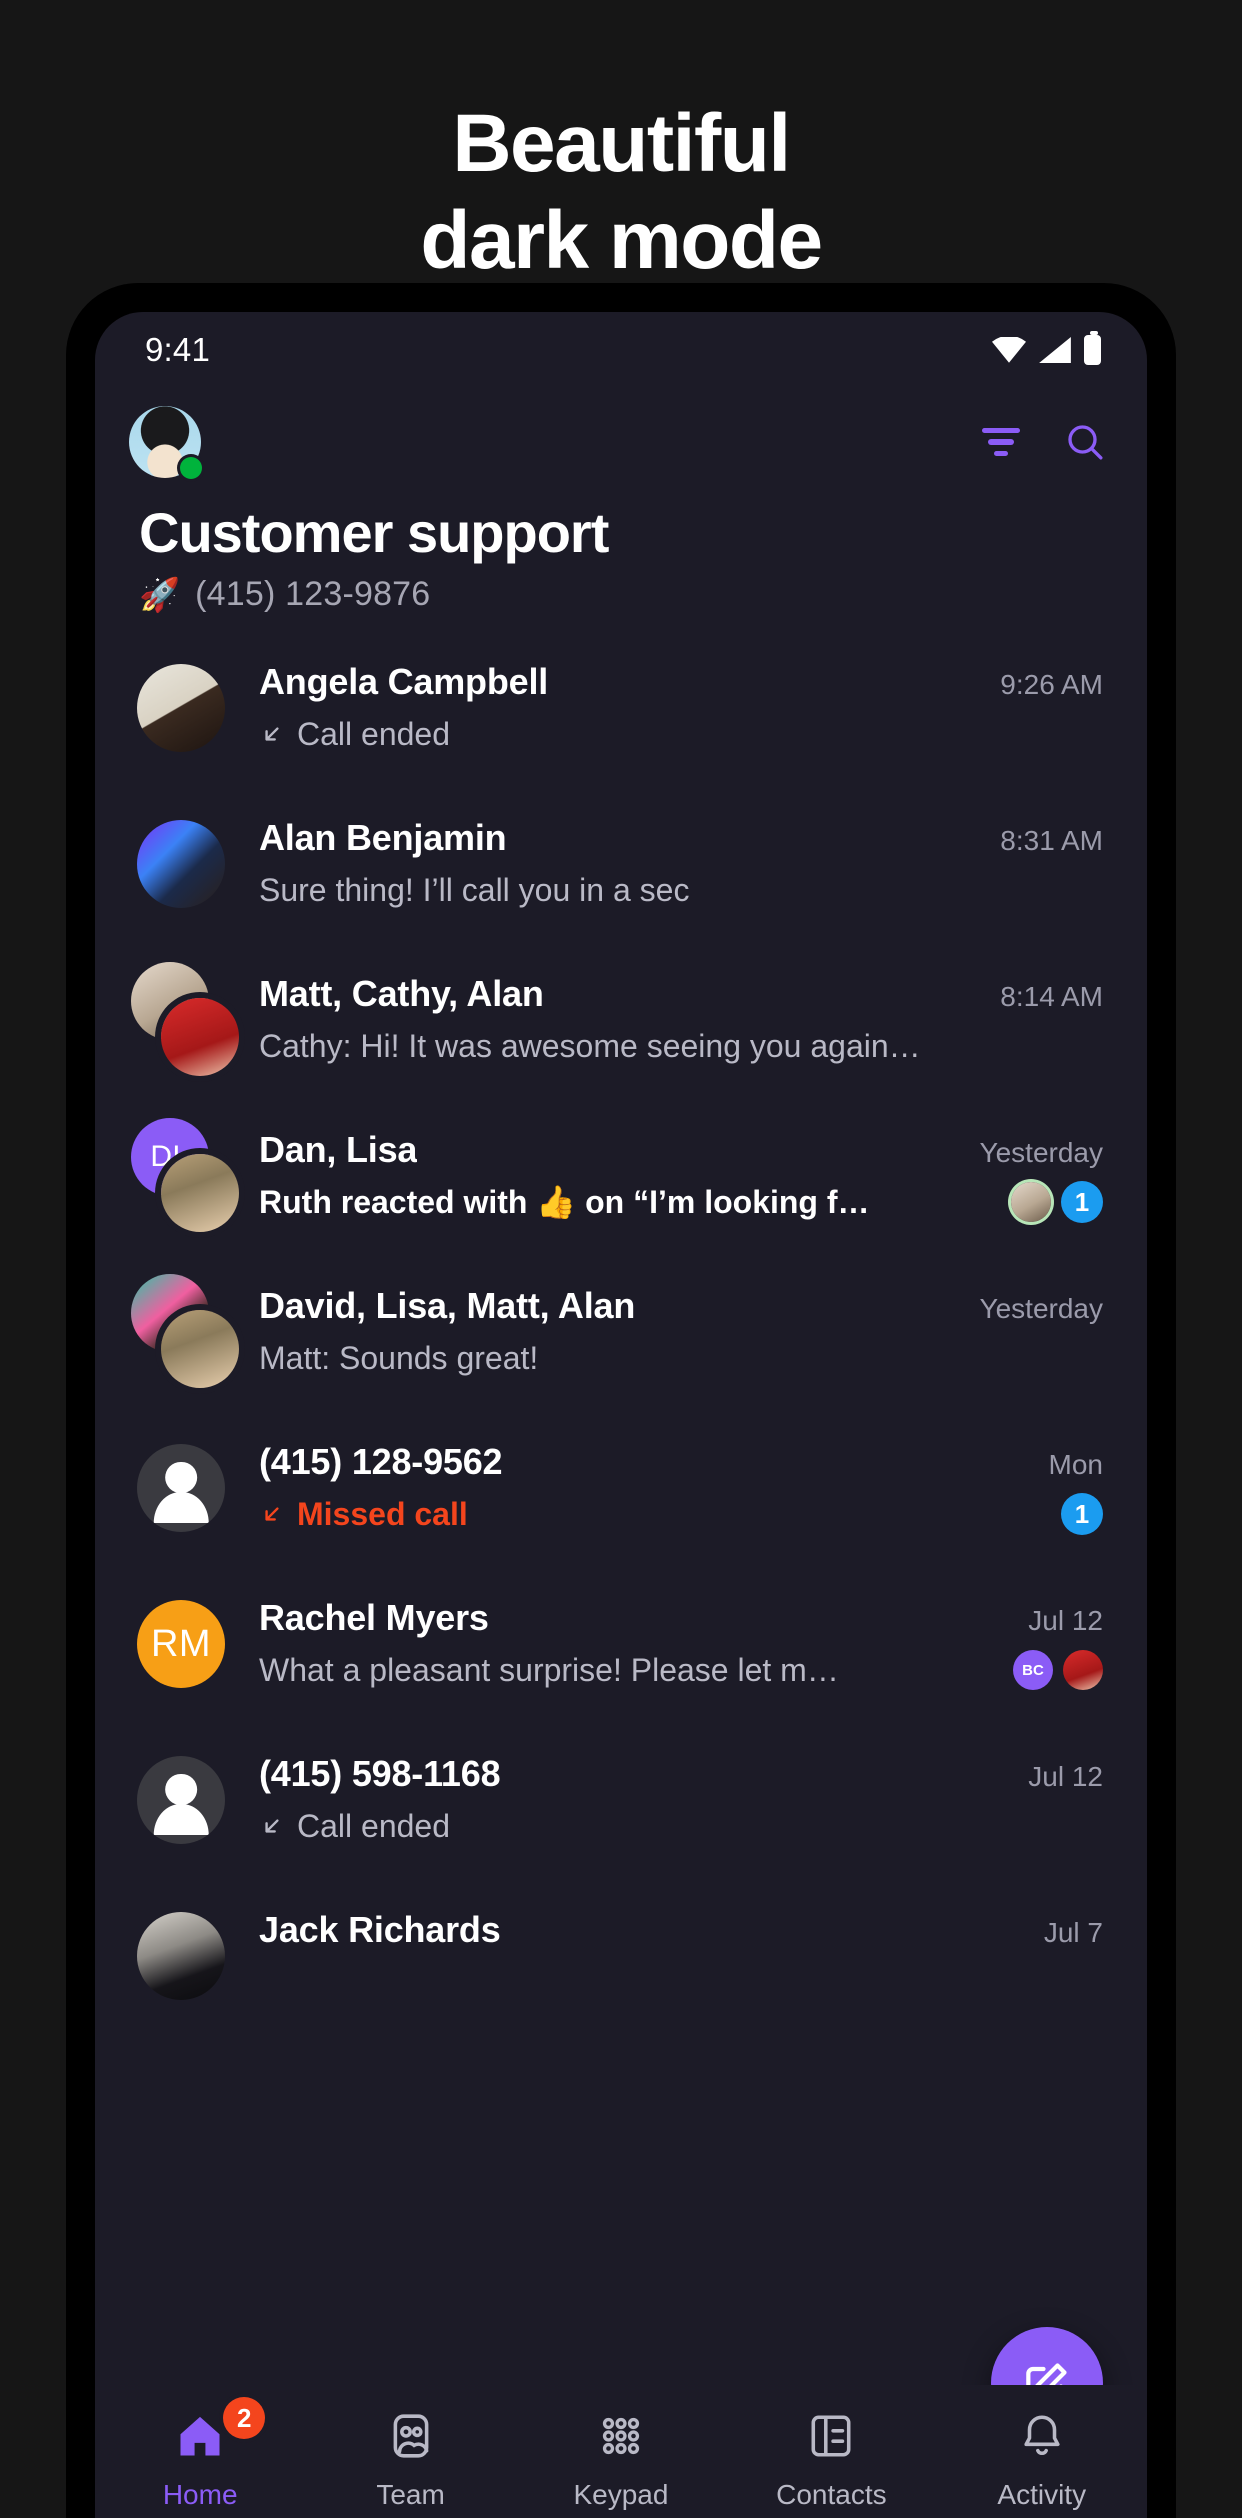  Describe the element at coordinates (1001, 442) in the screenshot. I see `filter-icon` at that location.